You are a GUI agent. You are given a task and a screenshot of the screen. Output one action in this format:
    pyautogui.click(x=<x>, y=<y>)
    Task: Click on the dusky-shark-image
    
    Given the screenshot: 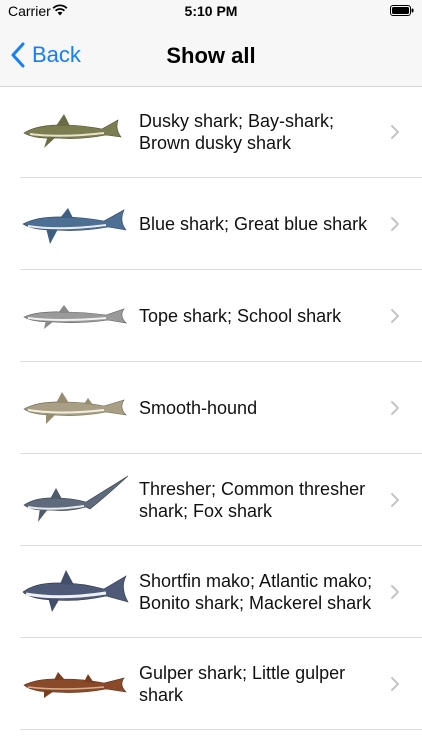 What is the action you would take?
    pyautogui.click(x=72, y=131)
    